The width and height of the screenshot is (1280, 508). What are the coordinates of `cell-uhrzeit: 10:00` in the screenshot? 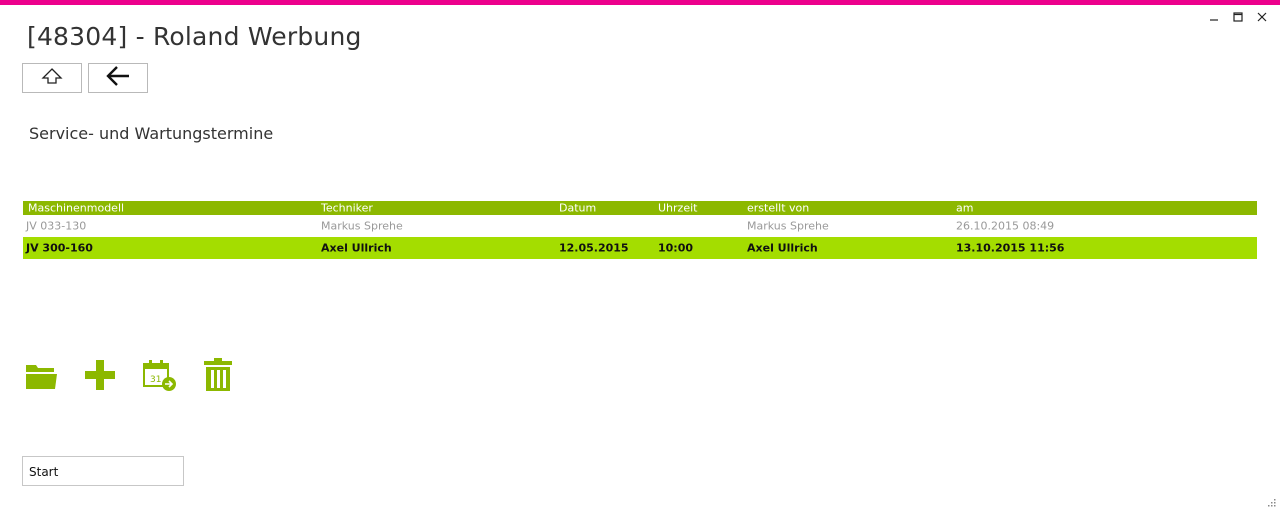 It's located at (676, 248).